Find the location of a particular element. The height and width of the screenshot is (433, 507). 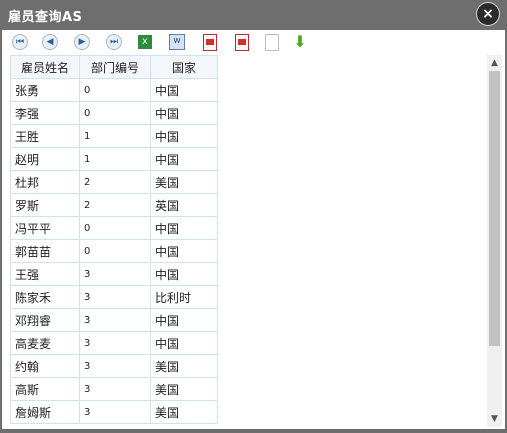

table-row: 杜邦 2 美国 is located at coordinates (114, 182).